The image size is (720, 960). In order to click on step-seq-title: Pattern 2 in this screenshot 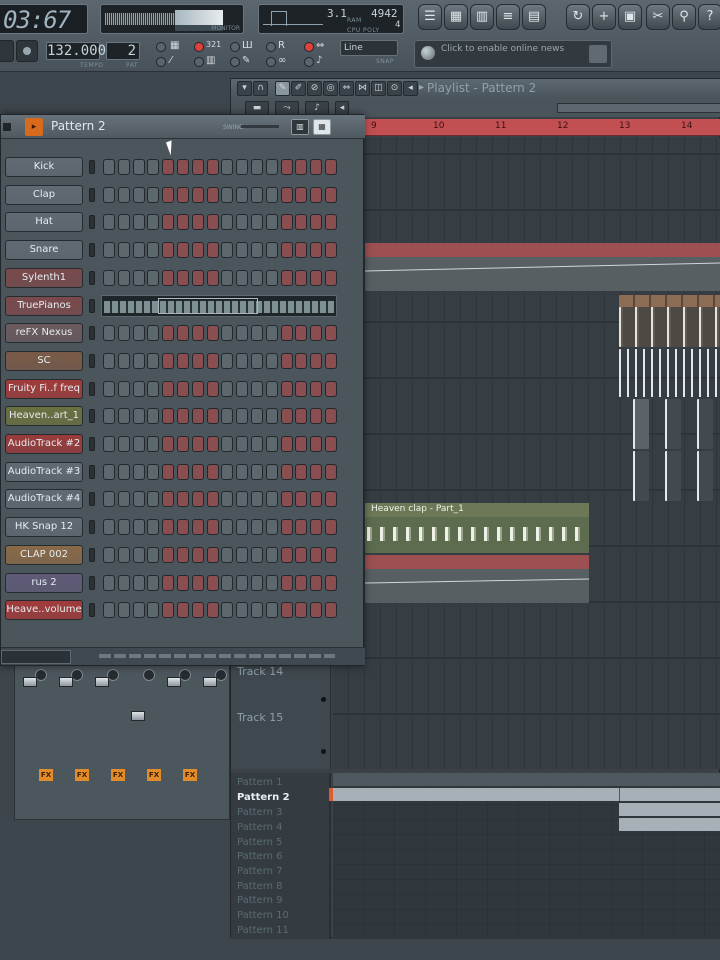, I will do `click(78, 126)`.